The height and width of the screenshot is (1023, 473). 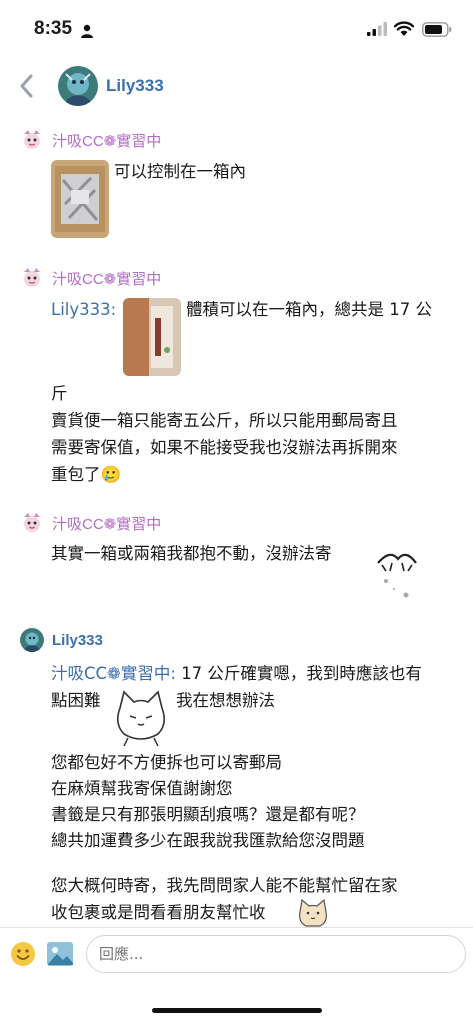 What do you see at coordinates (59, 393) in the screenshot?
I see `message-line: 斤` at bounding box center [59, 393].